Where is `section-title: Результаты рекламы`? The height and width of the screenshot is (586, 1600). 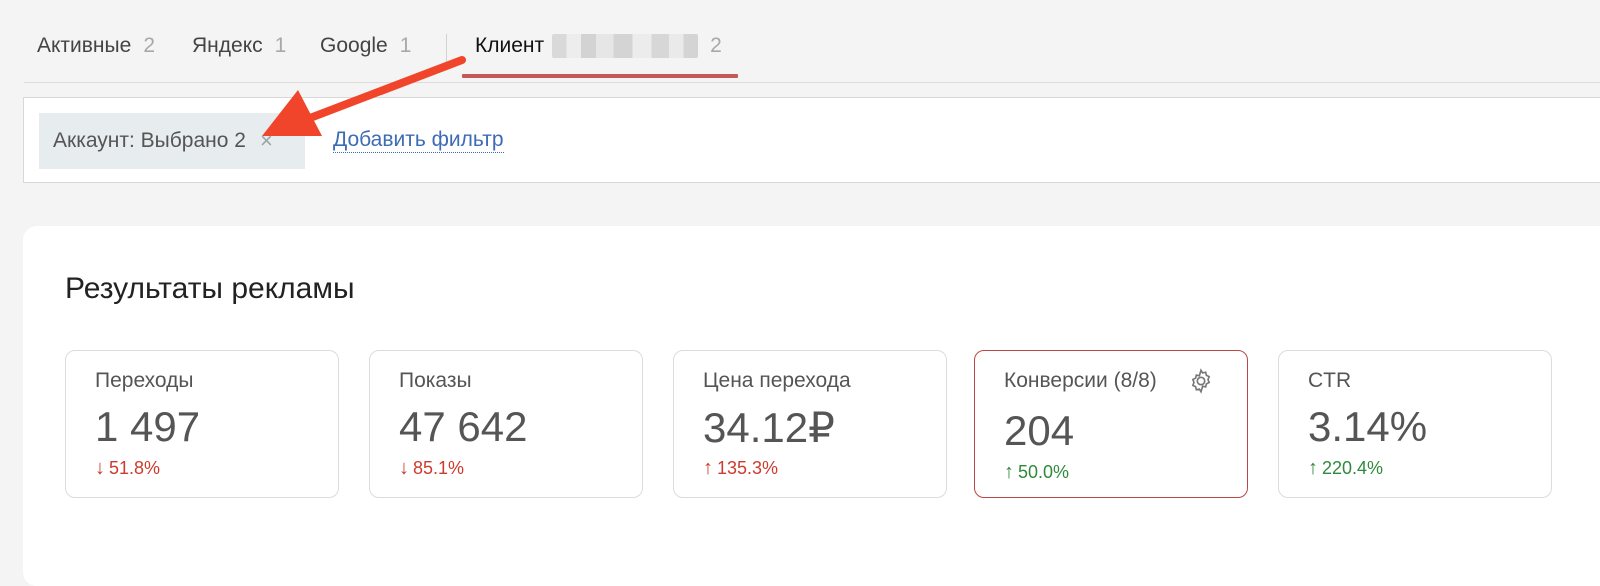
section-title: Результаты рекламы is located at coordinates (210, 288).